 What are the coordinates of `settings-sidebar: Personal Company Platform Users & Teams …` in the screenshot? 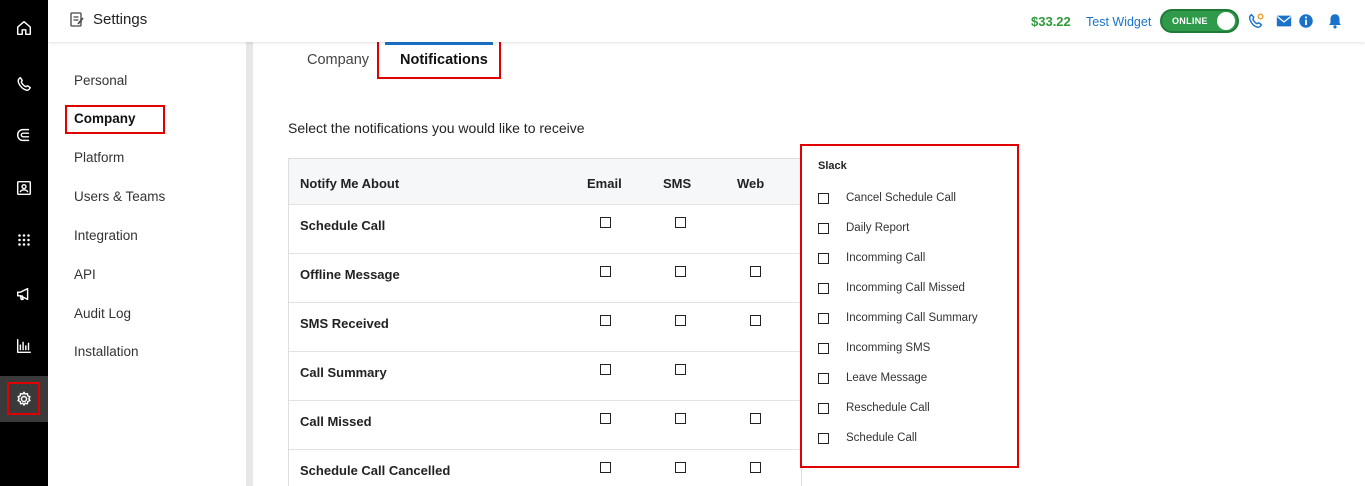 It's located at (147, 264).